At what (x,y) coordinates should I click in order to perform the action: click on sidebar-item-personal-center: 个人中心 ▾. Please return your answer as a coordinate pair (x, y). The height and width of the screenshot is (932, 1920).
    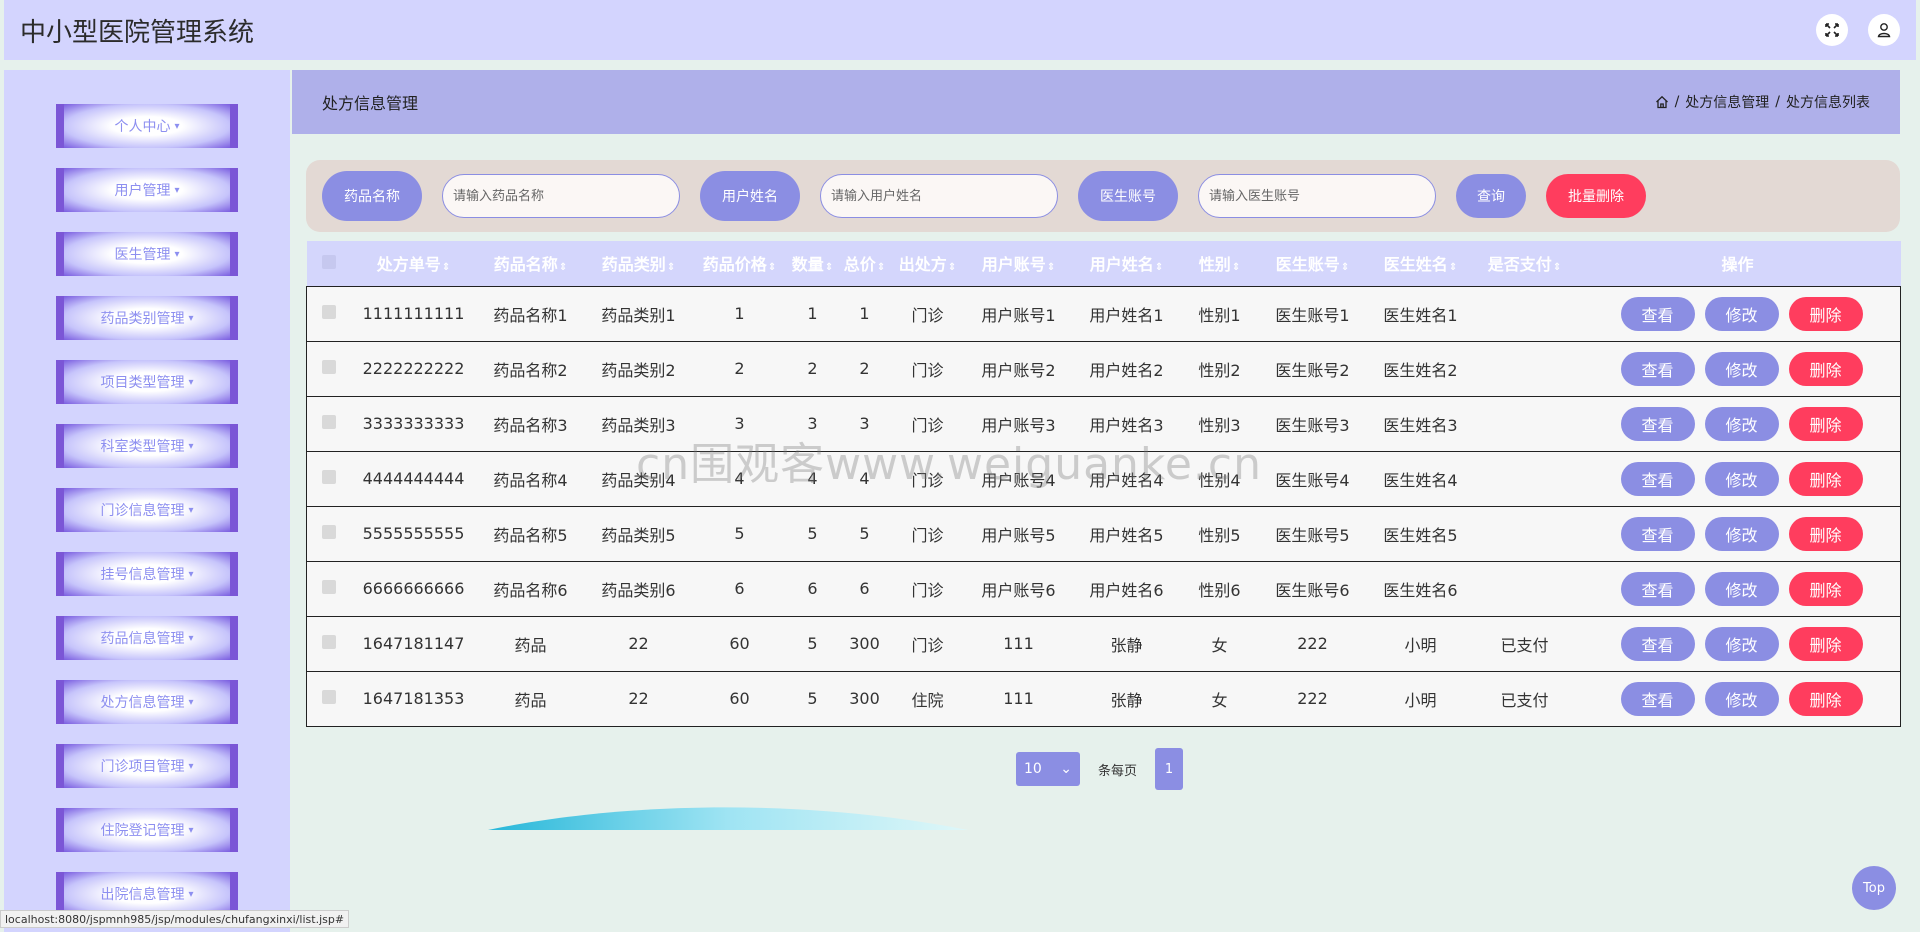
    Looking at the image, I should click on (147, 126).